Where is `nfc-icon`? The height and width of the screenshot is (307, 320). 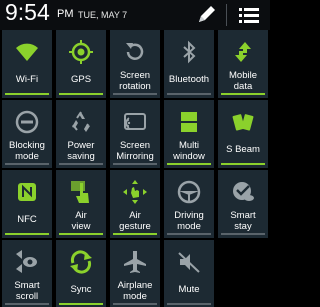 nfc-icon is located at coordinates (27, 192).